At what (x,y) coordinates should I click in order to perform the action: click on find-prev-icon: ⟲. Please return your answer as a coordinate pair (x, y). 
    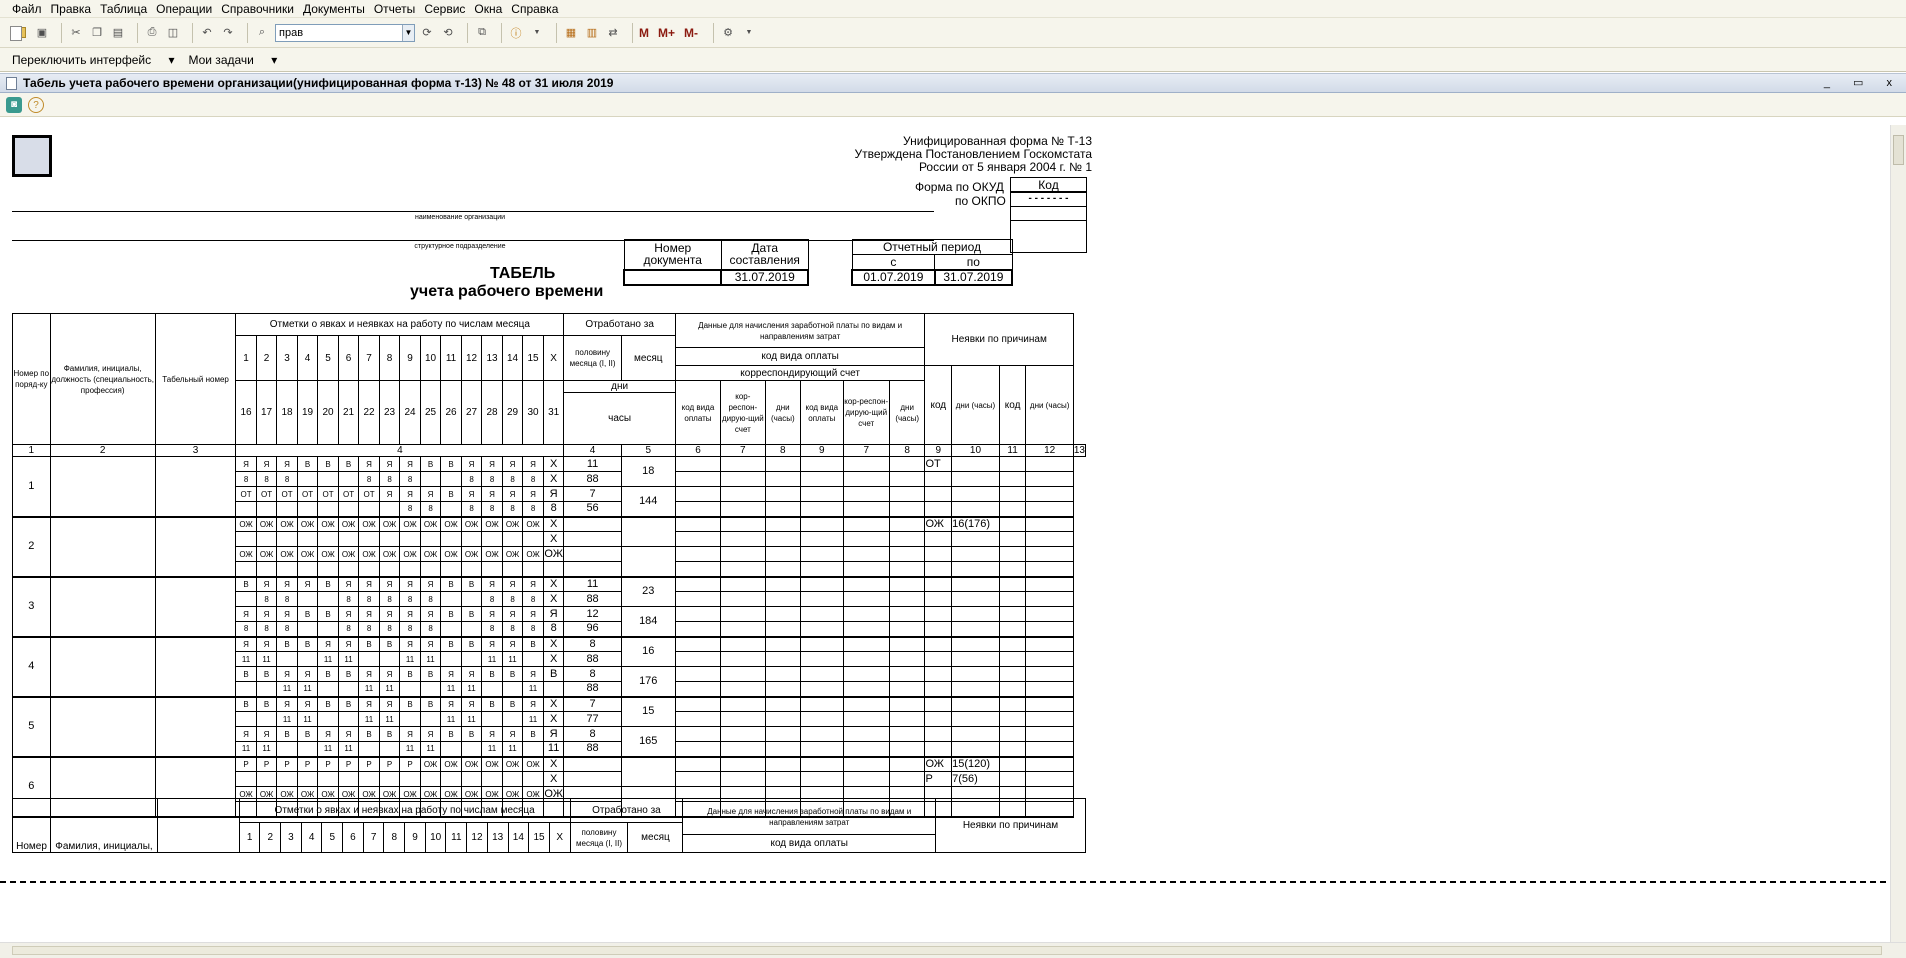
    Looking at the image, I should click on (448, 33).